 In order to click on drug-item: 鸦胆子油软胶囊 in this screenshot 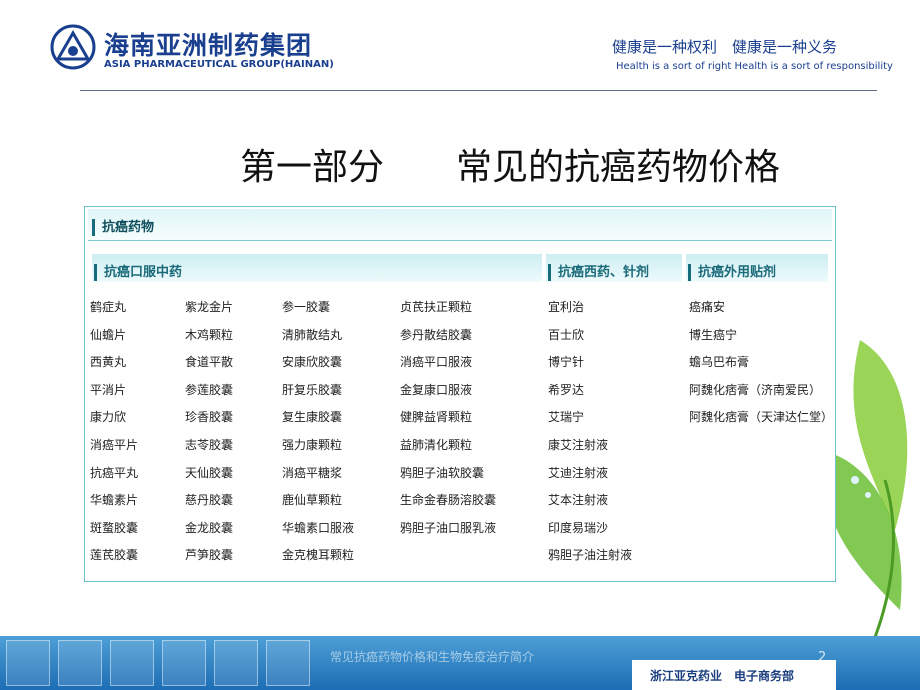, I will do `click(448, 474)`.